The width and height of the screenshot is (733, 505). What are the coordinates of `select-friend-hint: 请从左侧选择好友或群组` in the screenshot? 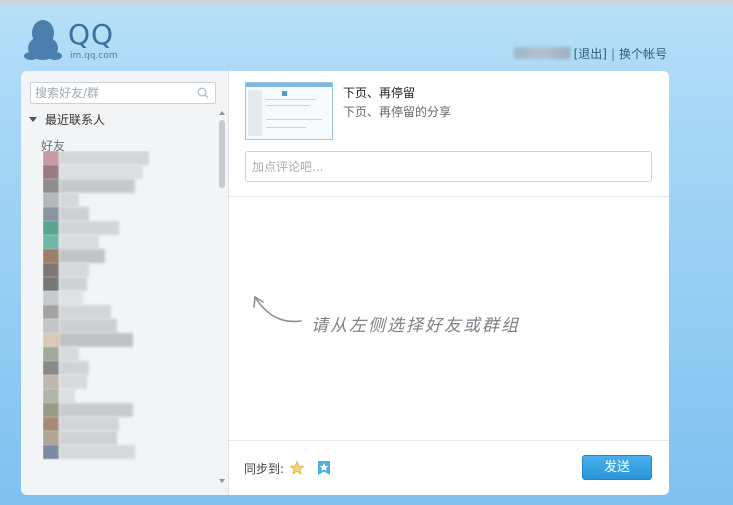 It's located at (415, 326).